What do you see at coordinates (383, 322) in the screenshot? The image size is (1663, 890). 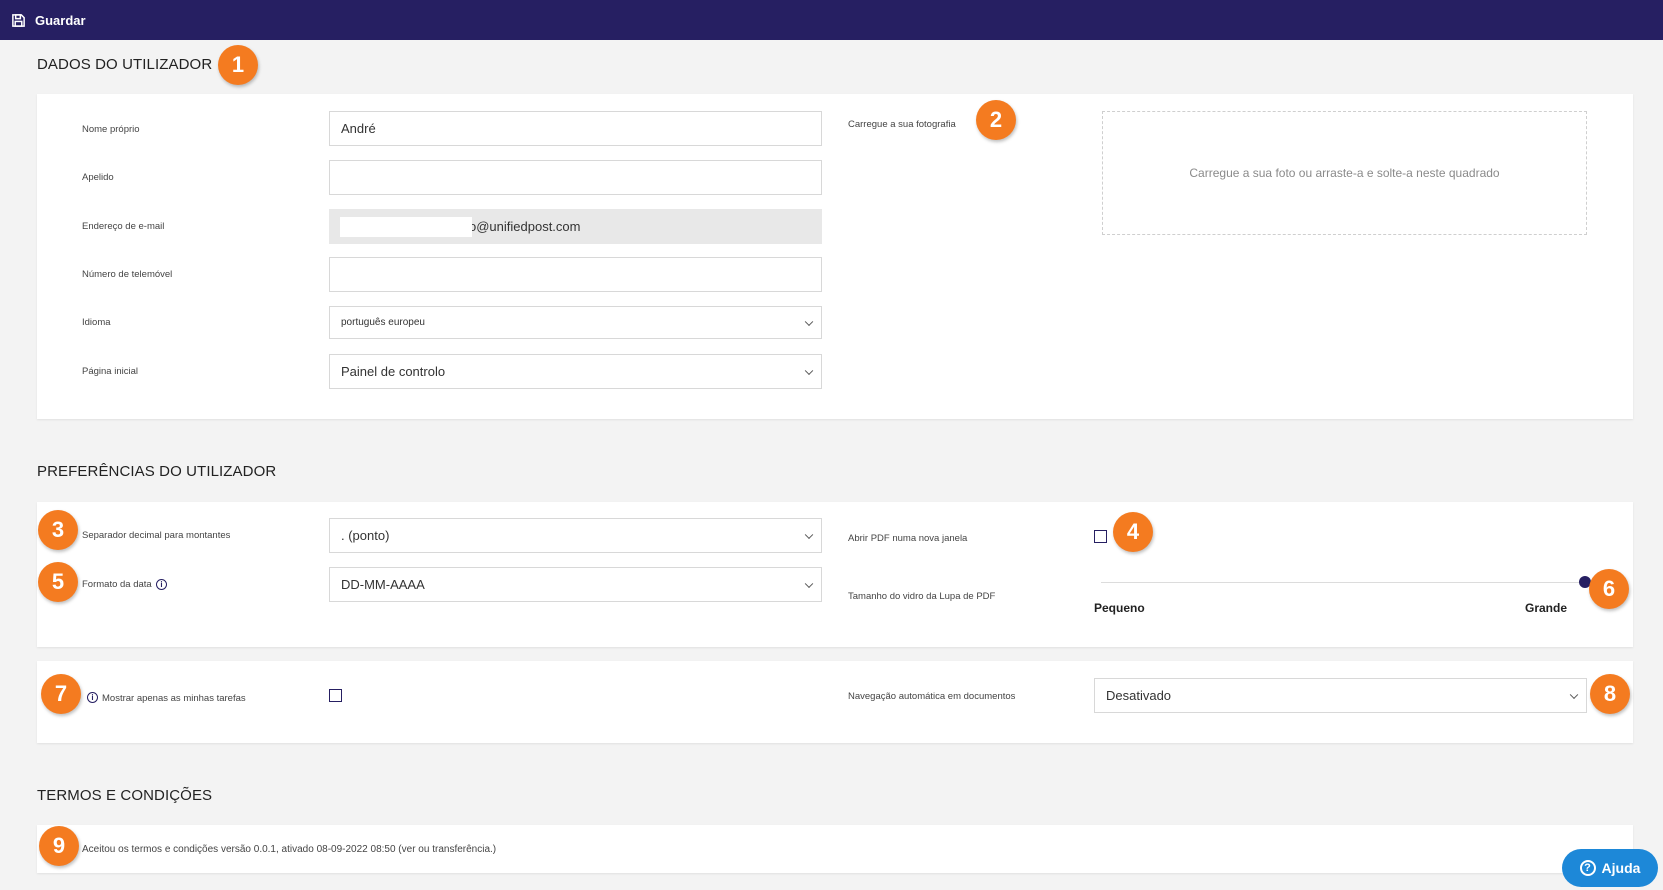 I see `language-value: português europeu` at bounding box center [383, 322].